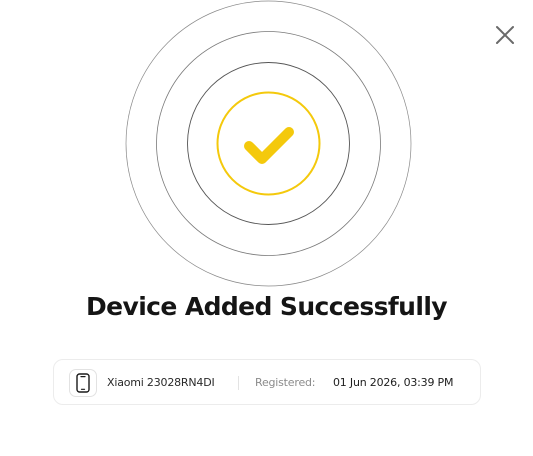 The height and width of the screenshot is (456, 533). What do you see at coordinates (161, 382) in the screenshot?
I see `device-name: Xiaomi 23028RN4DI` at bounding box center [161, 382].